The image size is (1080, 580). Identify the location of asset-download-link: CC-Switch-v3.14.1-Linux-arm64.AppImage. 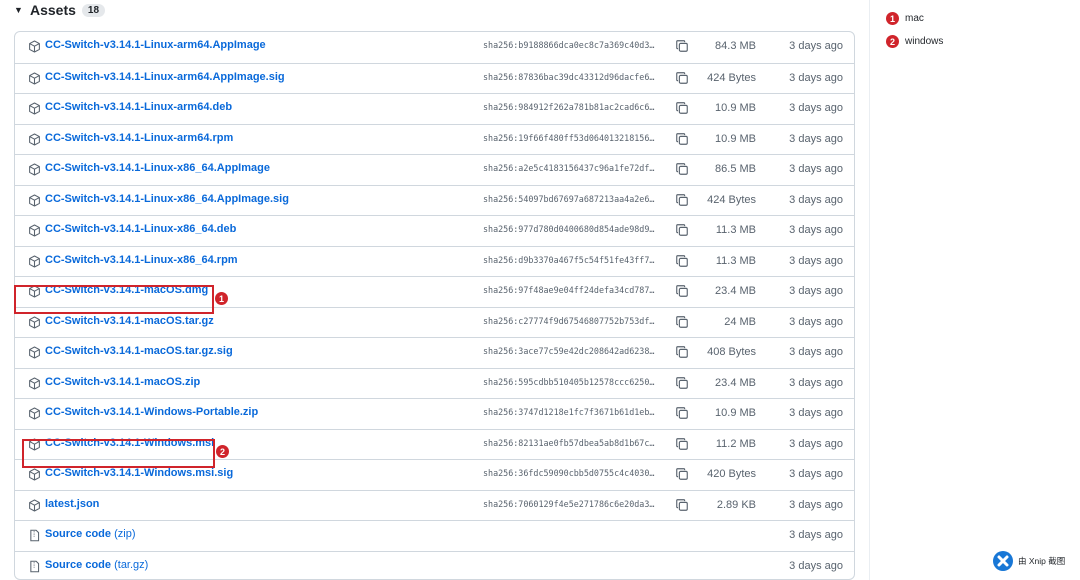
(155, 45).